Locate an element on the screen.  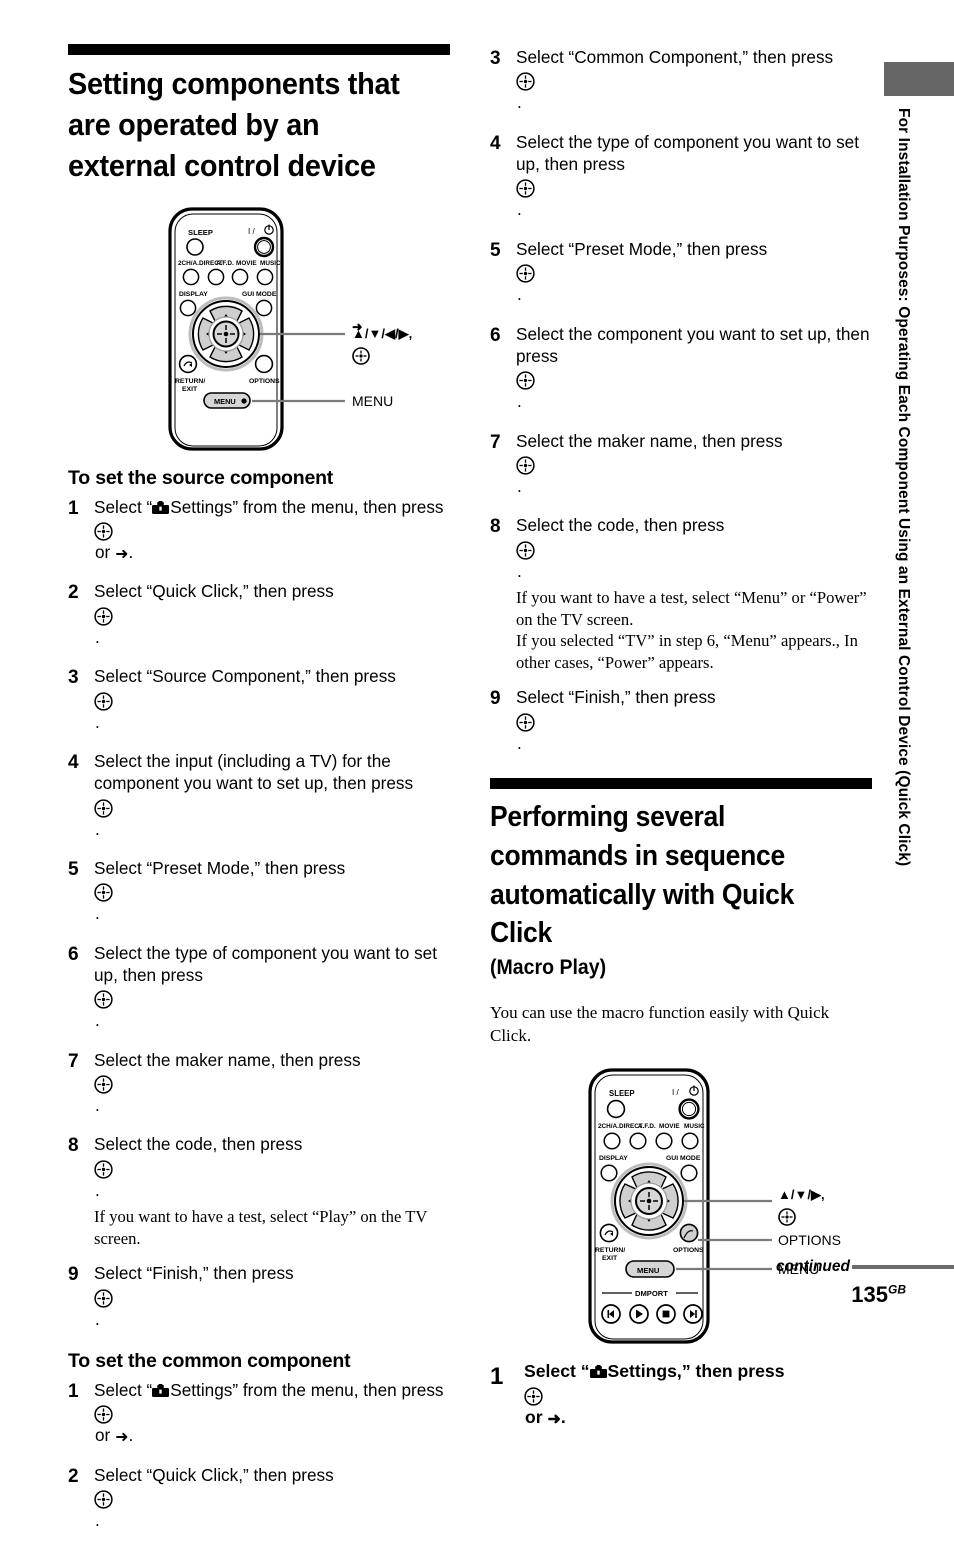
svg-text: GUI MODE is located at coordinates (683, 1158).